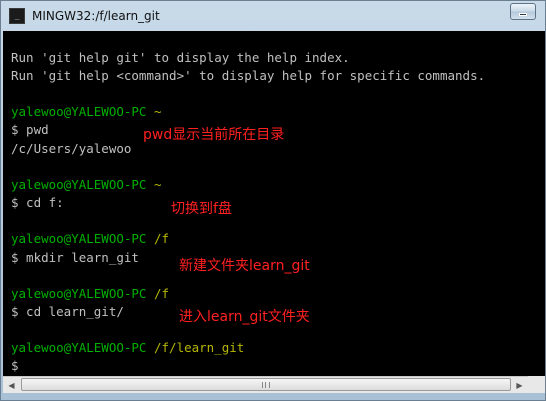 The height and width of the screenshot is (401, 546). What do you see at coordinates (244, 317) in the screenshot?
I see `annotation-note: 进入learn_git文件夹` at bounding box center [244, 317].